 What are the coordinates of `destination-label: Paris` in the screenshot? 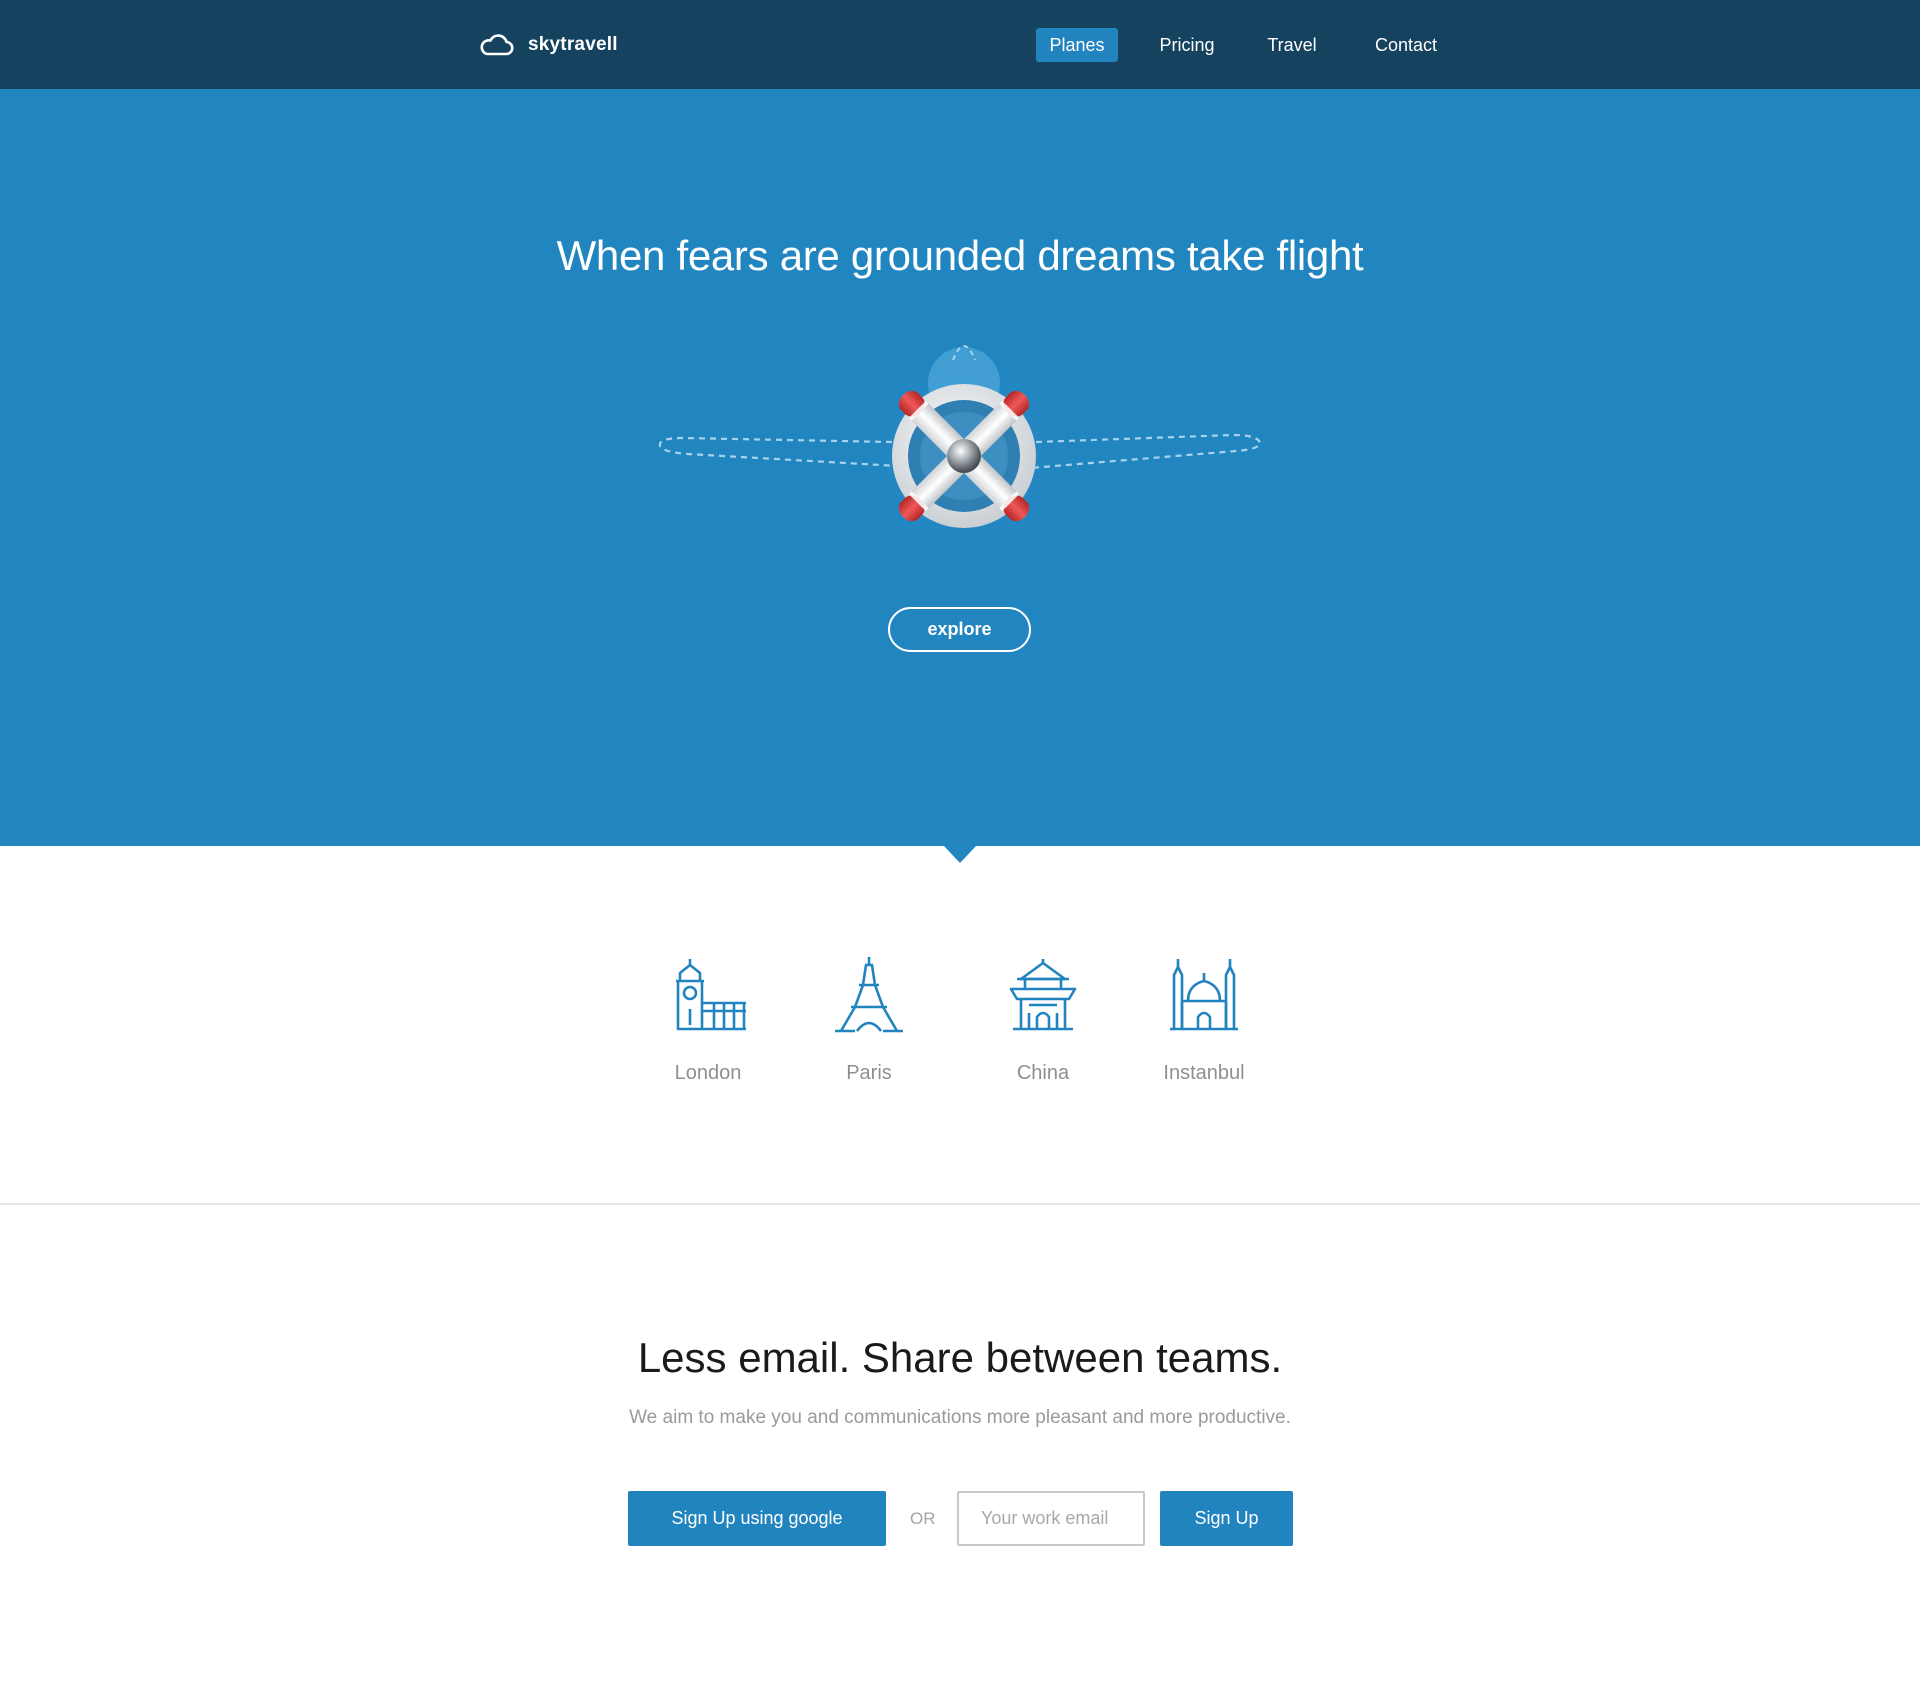 It's located at (869, 1073).